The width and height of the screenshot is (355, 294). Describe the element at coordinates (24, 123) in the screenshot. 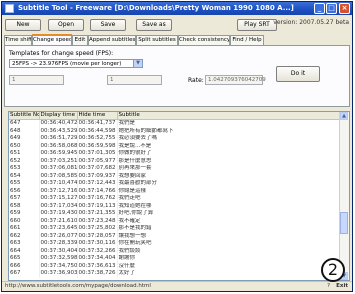

I see `cell-subtitle-no: 647` at that location.